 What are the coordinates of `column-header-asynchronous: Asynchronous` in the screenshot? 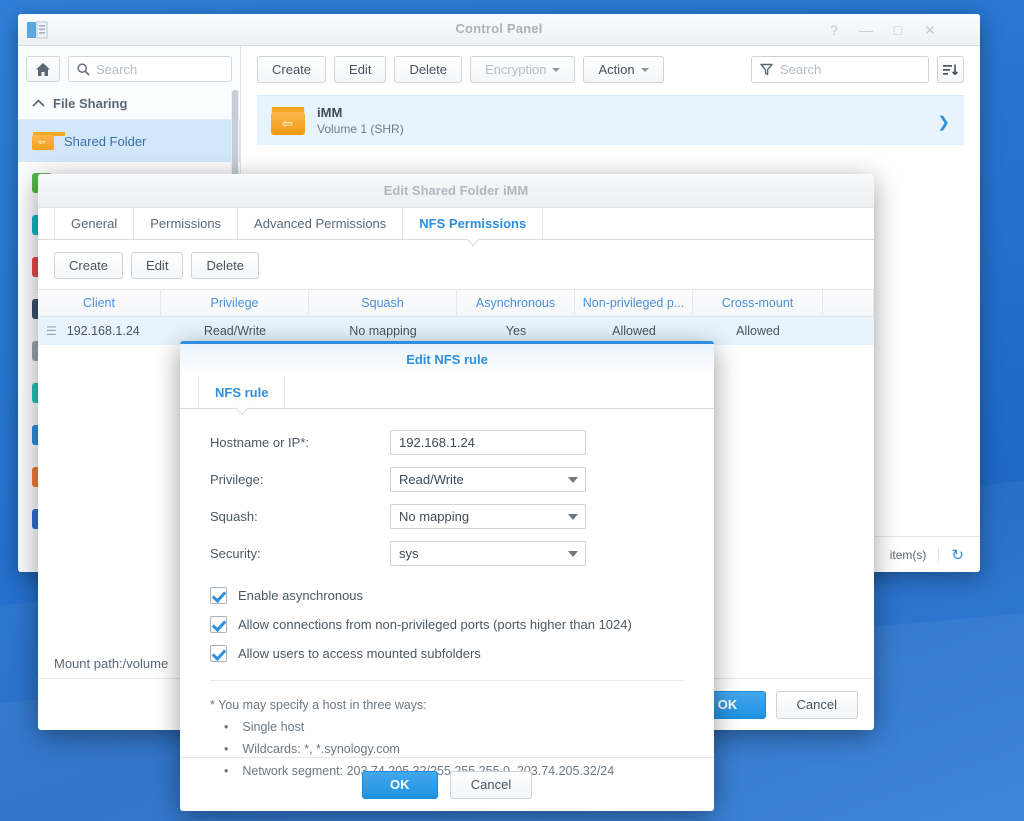 It's located at (516, 303).